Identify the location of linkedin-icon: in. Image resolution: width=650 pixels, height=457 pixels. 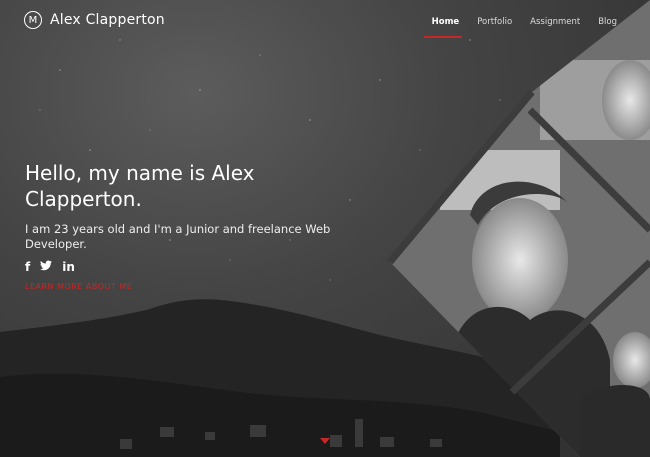
(68, 267).